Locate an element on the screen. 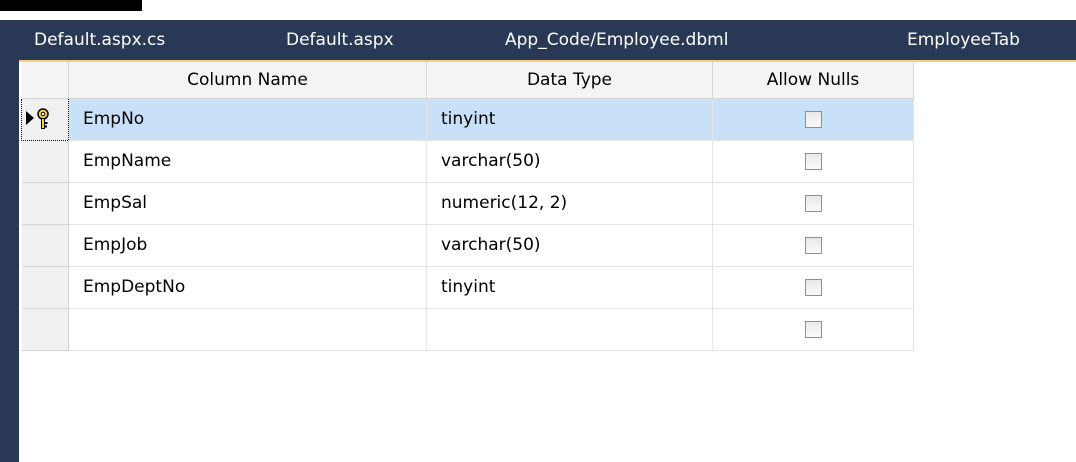 Image resolution: width=1076 pixels, height=462 pixels. column-name-cell: EmpName is located at coordinates (247, 161).